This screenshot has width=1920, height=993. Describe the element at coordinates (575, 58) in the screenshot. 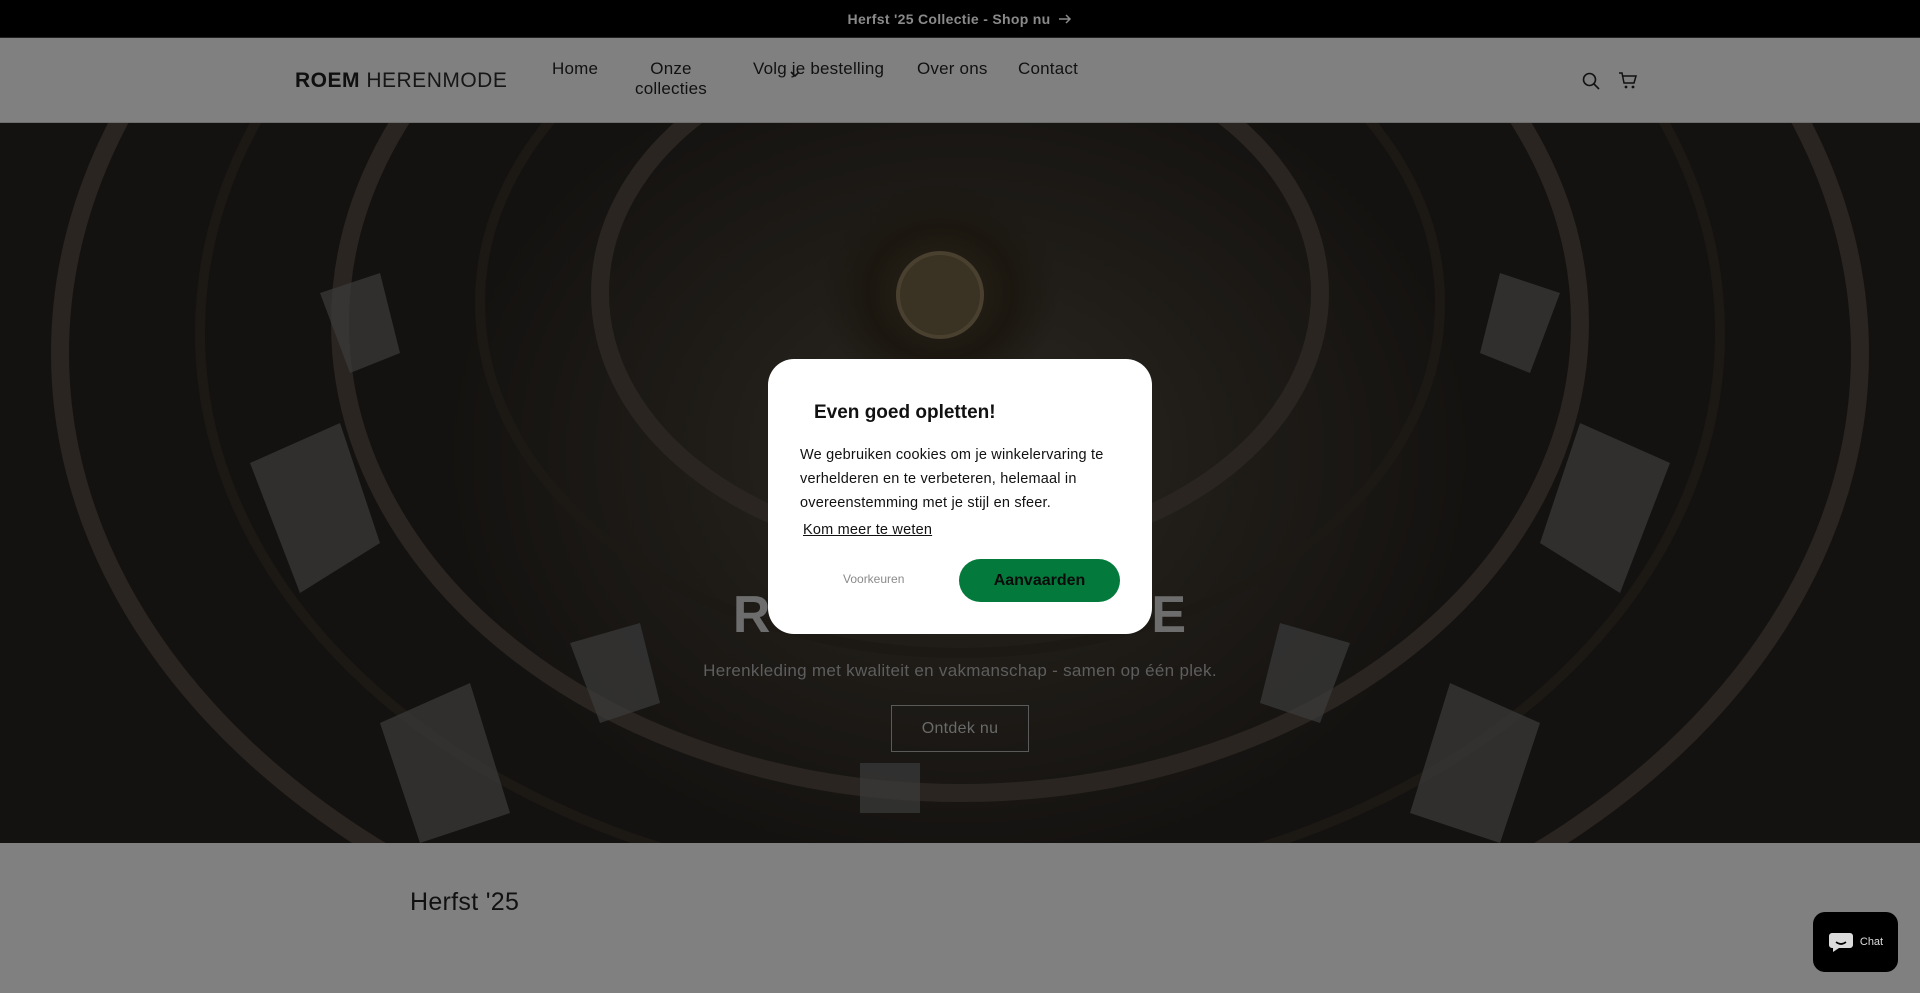

I see `nav-home: Home` at that location.